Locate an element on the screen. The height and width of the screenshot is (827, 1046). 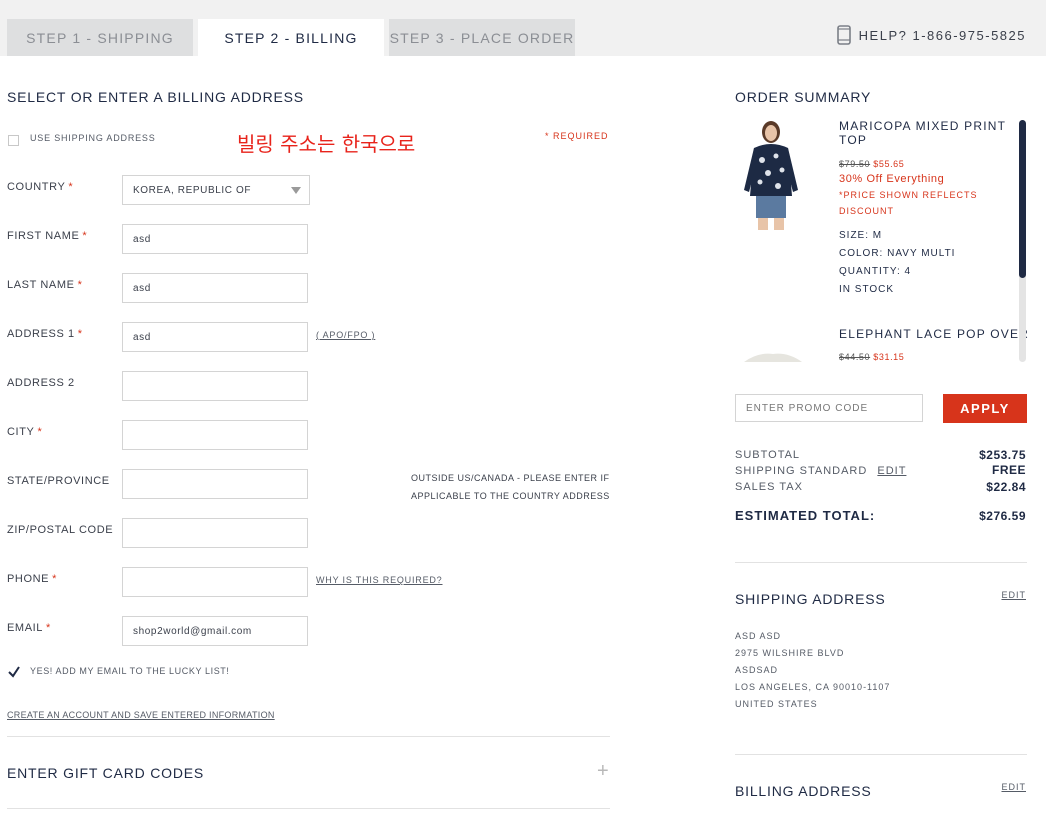
city-label: CITY * is located at coordinates (25, 432).